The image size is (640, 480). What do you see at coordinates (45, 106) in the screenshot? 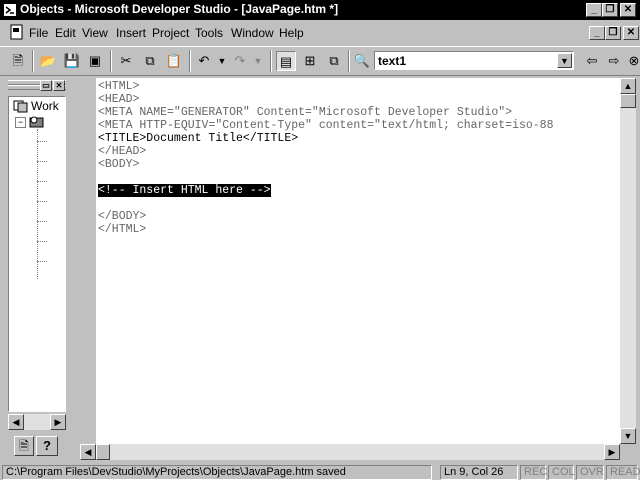
I see `workspace-root-label: Work` at bounding box center [45, 106].